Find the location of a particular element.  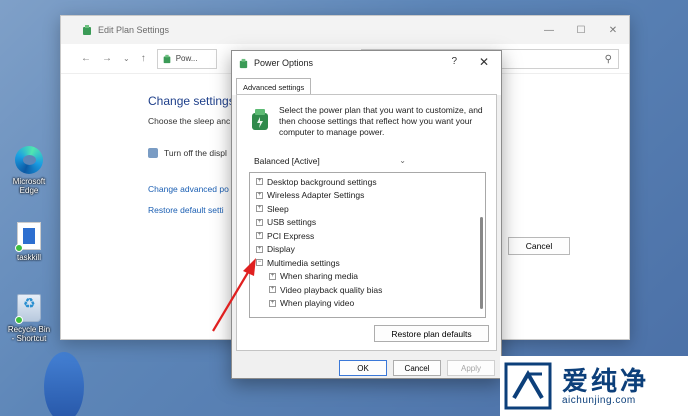

tree-item: + Desktop background settings is located at coordinates (316, 181).